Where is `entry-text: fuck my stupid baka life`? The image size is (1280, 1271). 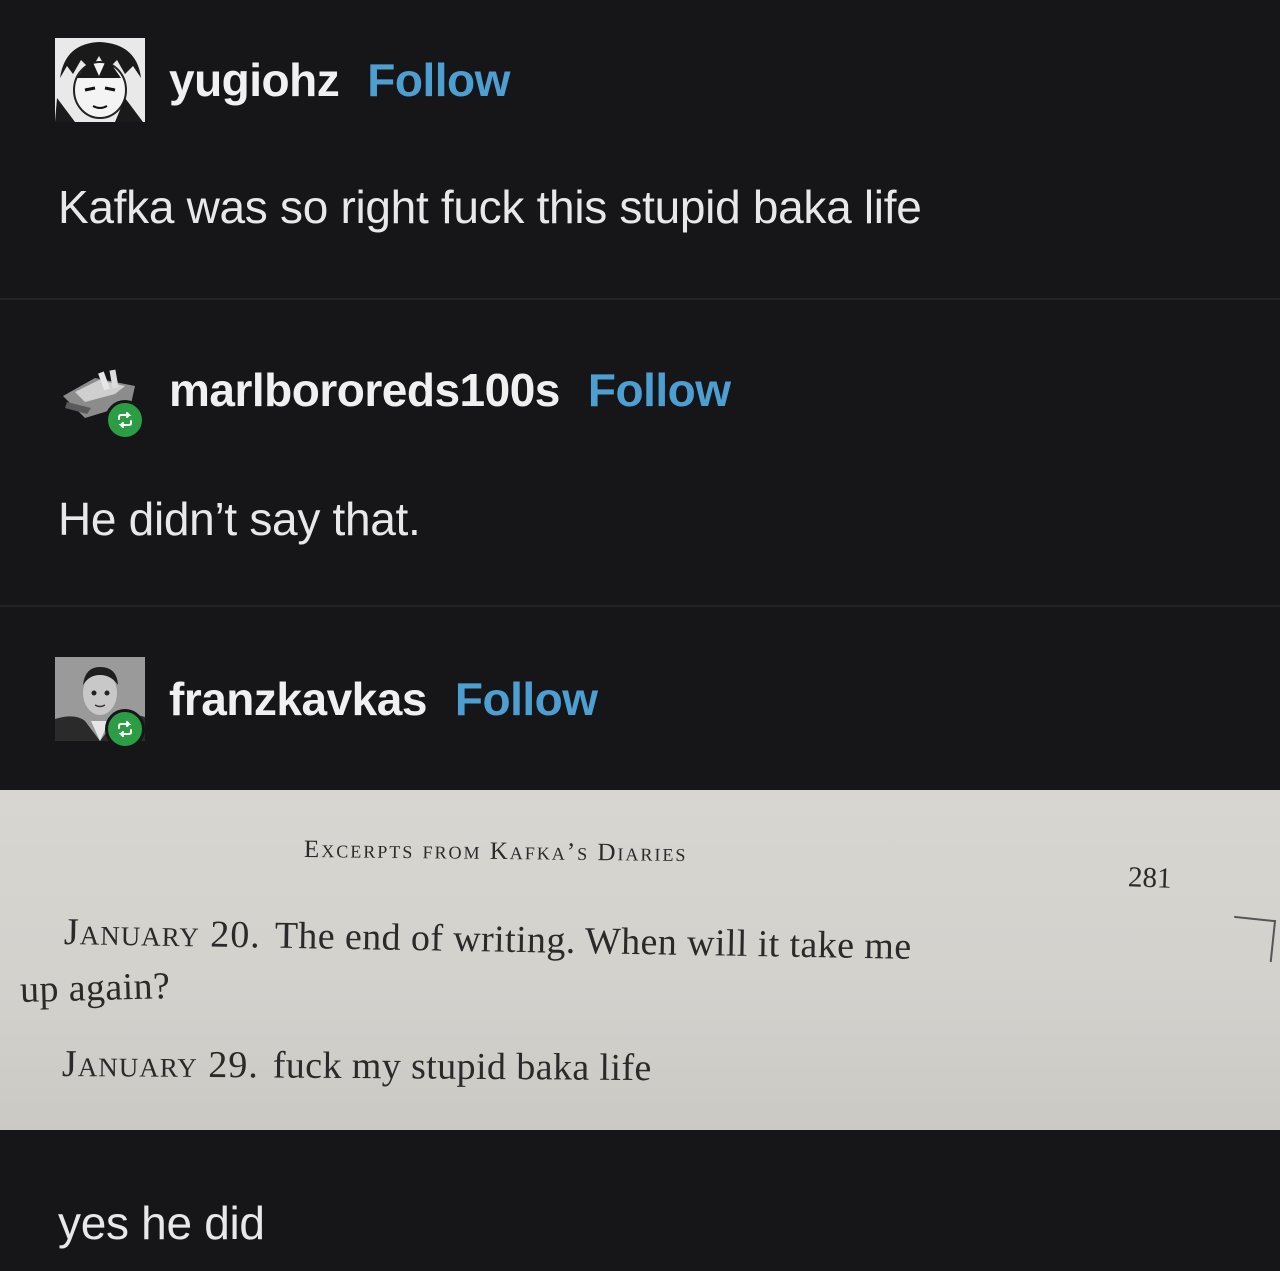 entry-text: fuck my stupid baka life is located at coordinates (462, 1067).